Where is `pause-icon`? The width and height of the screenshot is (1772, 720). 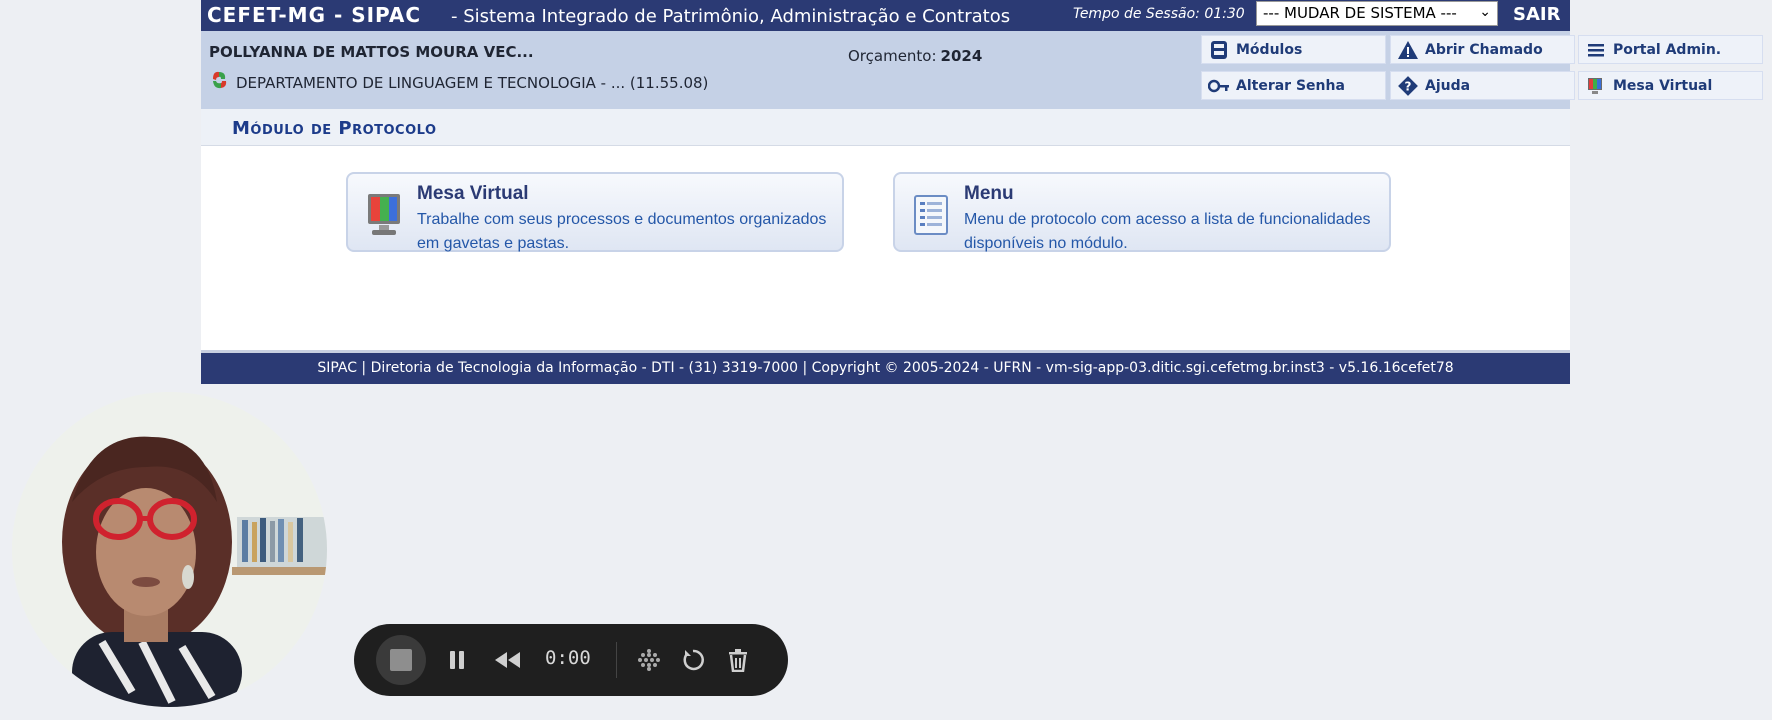 pause-icon is located at coordinates (457, 660).